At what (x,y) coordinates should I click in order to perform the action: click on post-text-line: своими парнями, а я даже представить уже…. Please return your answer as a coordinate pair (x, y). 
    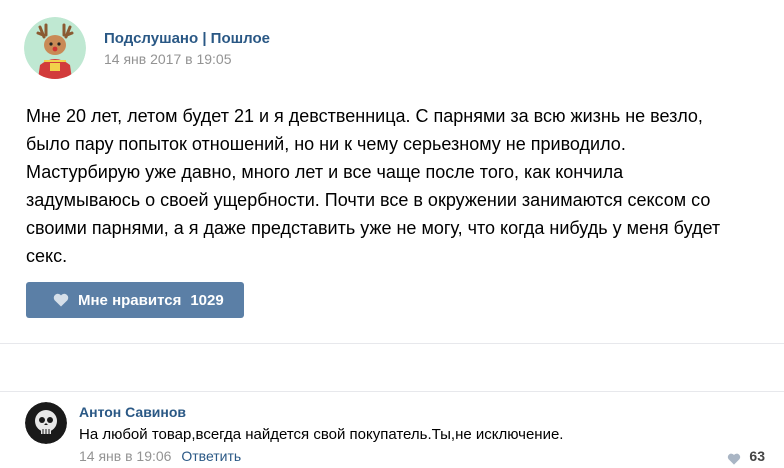
    Looking at the image, I should click on (373, 228).